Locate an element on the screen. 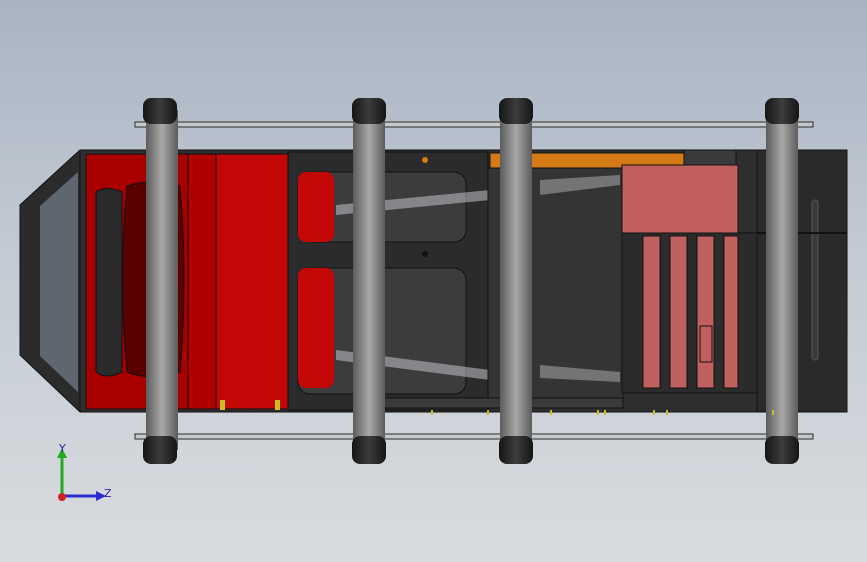 The height and width of the screenshot is (562, 867). middle-frame is located at coordinates (388, 281).